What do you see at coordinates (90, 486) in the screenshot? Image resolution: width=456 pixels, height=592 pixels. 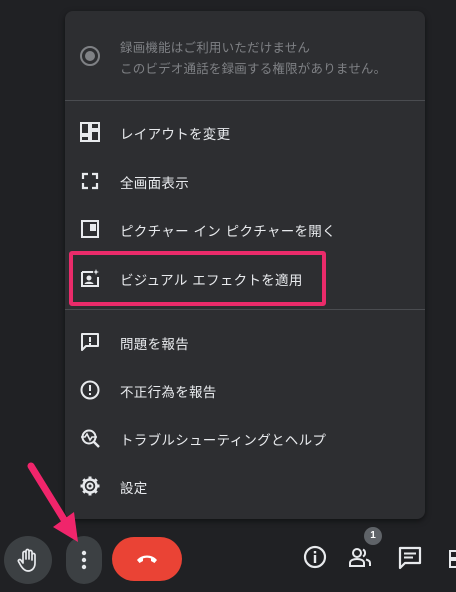 I see `settings-icon` at bounding box center [90, 486].